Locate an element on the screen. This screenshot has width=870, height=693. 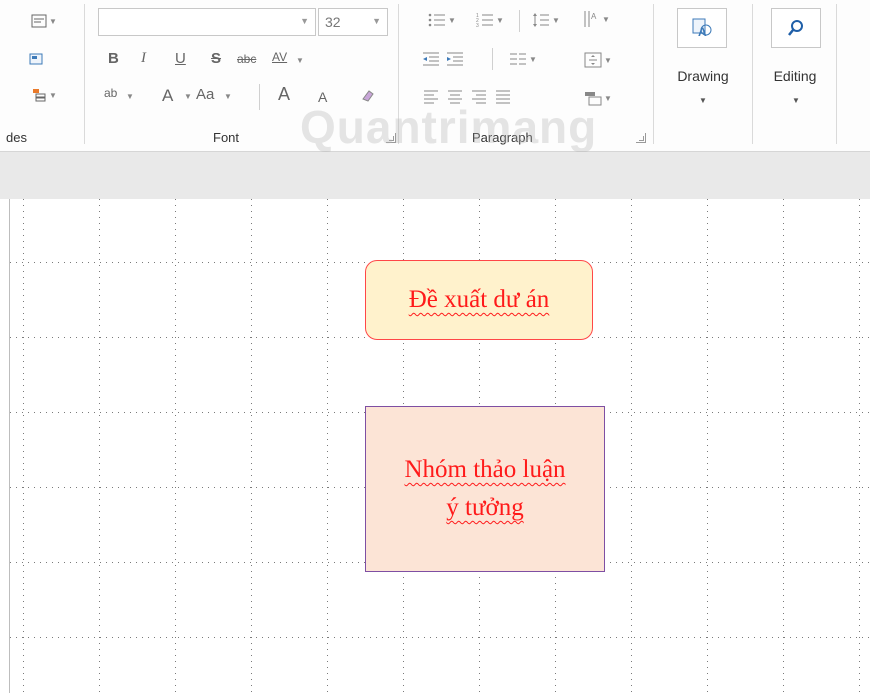
shrink-font-button: A is located at coordinates (322, 97).